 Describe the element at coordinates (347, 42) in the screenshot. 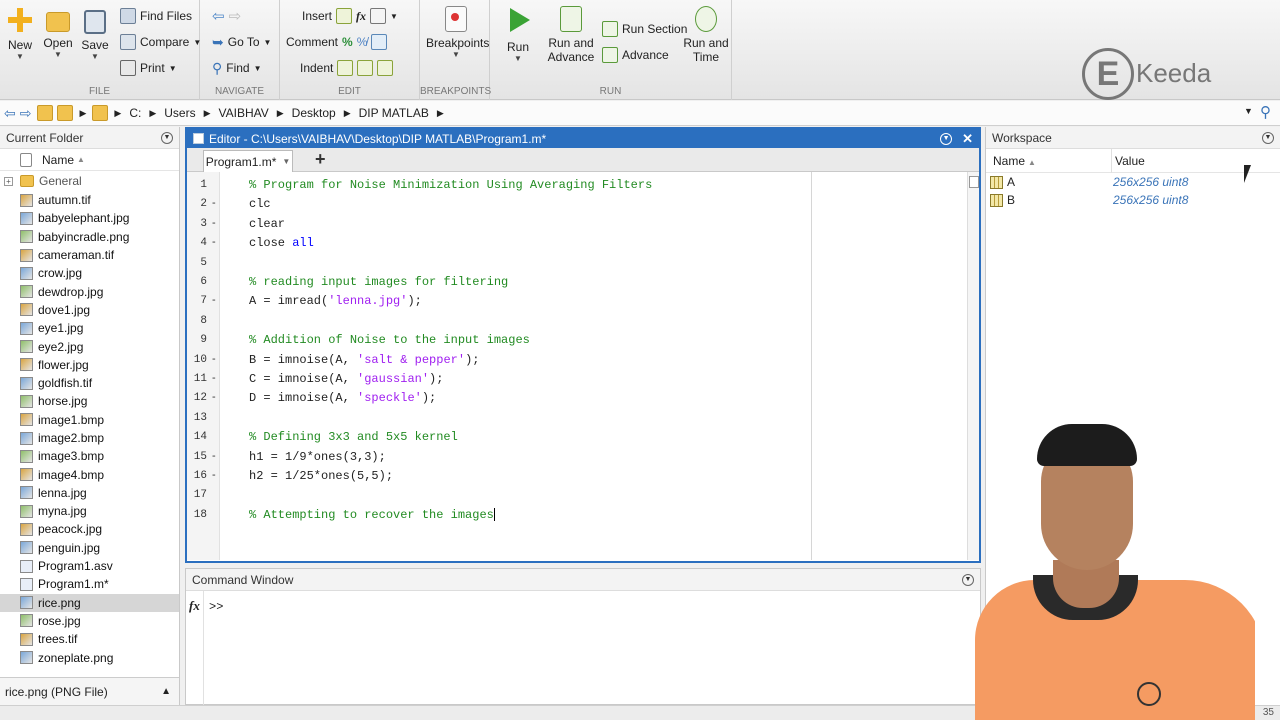

I see `percent-comment-icon: %` at that location.